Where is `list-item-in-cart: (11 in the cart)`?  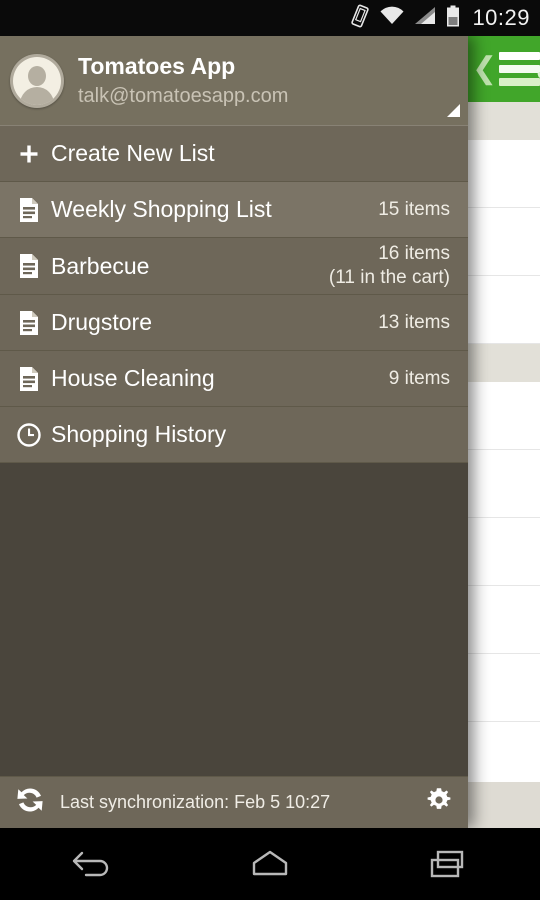
list-item-in-cart: (11 in the cart) is located at coordinates (389, 277).